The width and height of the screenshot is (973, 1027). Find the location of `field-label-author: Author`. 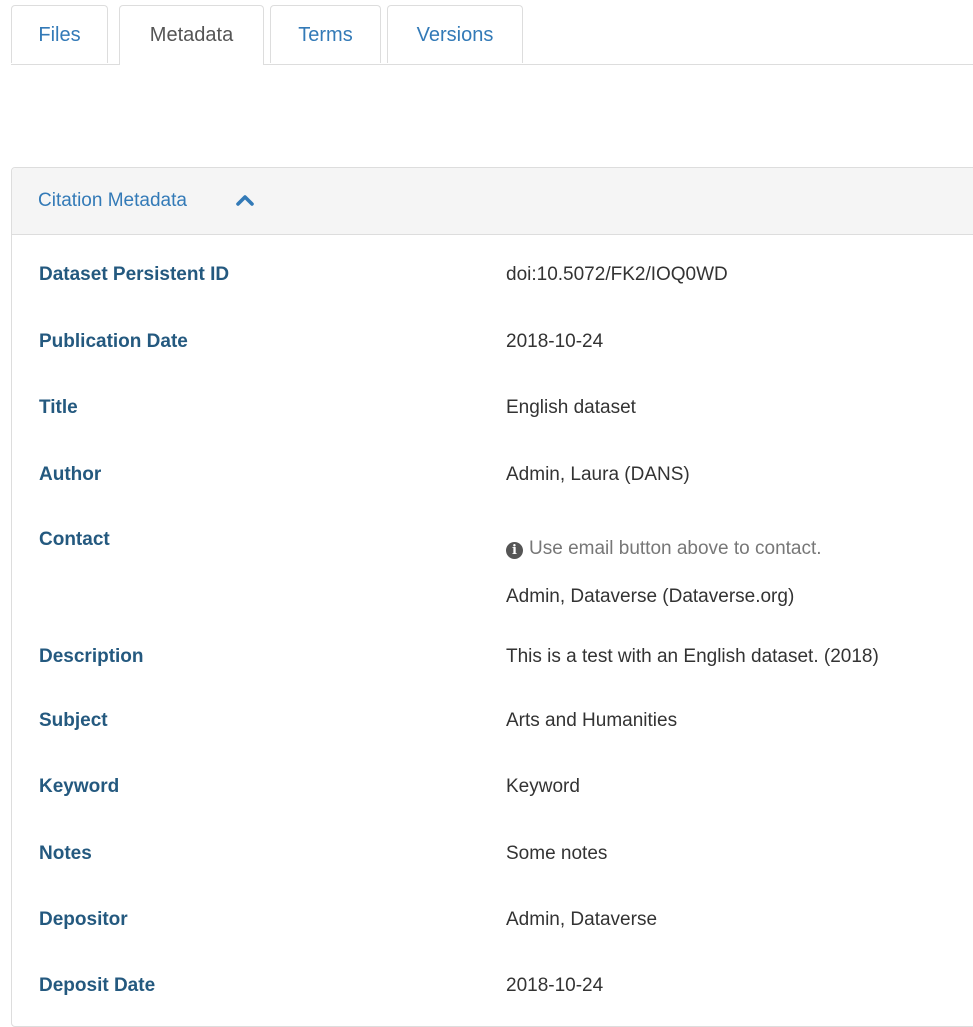

field-label-author: Author is located at coordinates (70, 474).